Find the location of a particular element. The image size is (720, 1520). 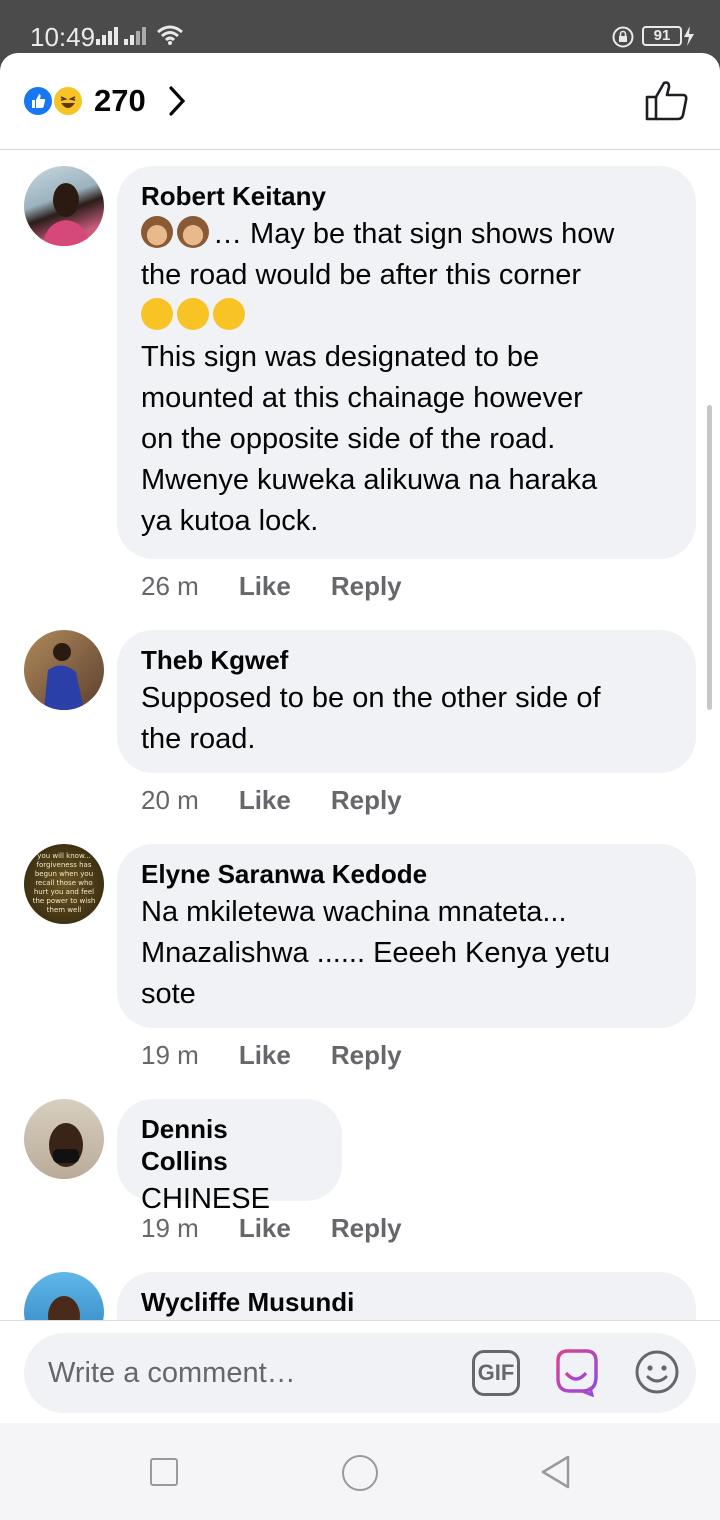

scrollbar is located at coordinates (709, 557).